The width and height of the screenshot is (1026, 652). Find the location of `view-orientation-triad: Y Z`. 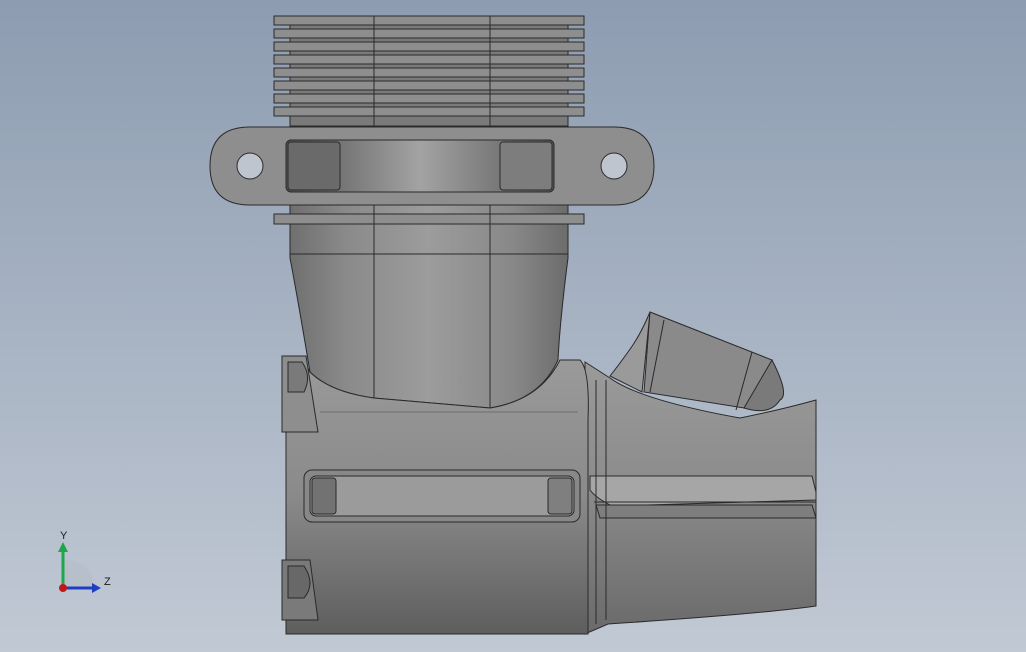

view-orientation-triad: Y Z is located at coordinates (87, 565).